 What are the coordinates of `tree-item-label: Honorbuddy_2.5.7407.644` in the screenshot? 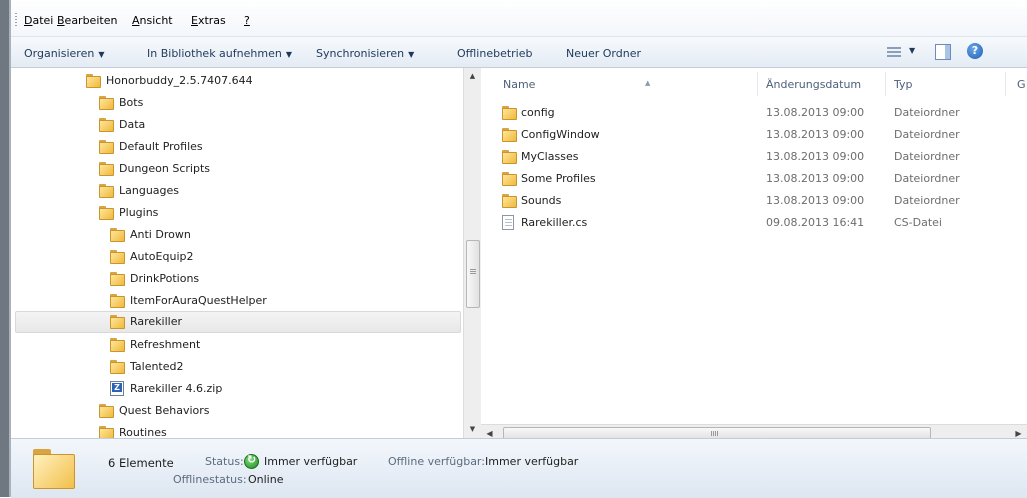 It's located at (179, 80).